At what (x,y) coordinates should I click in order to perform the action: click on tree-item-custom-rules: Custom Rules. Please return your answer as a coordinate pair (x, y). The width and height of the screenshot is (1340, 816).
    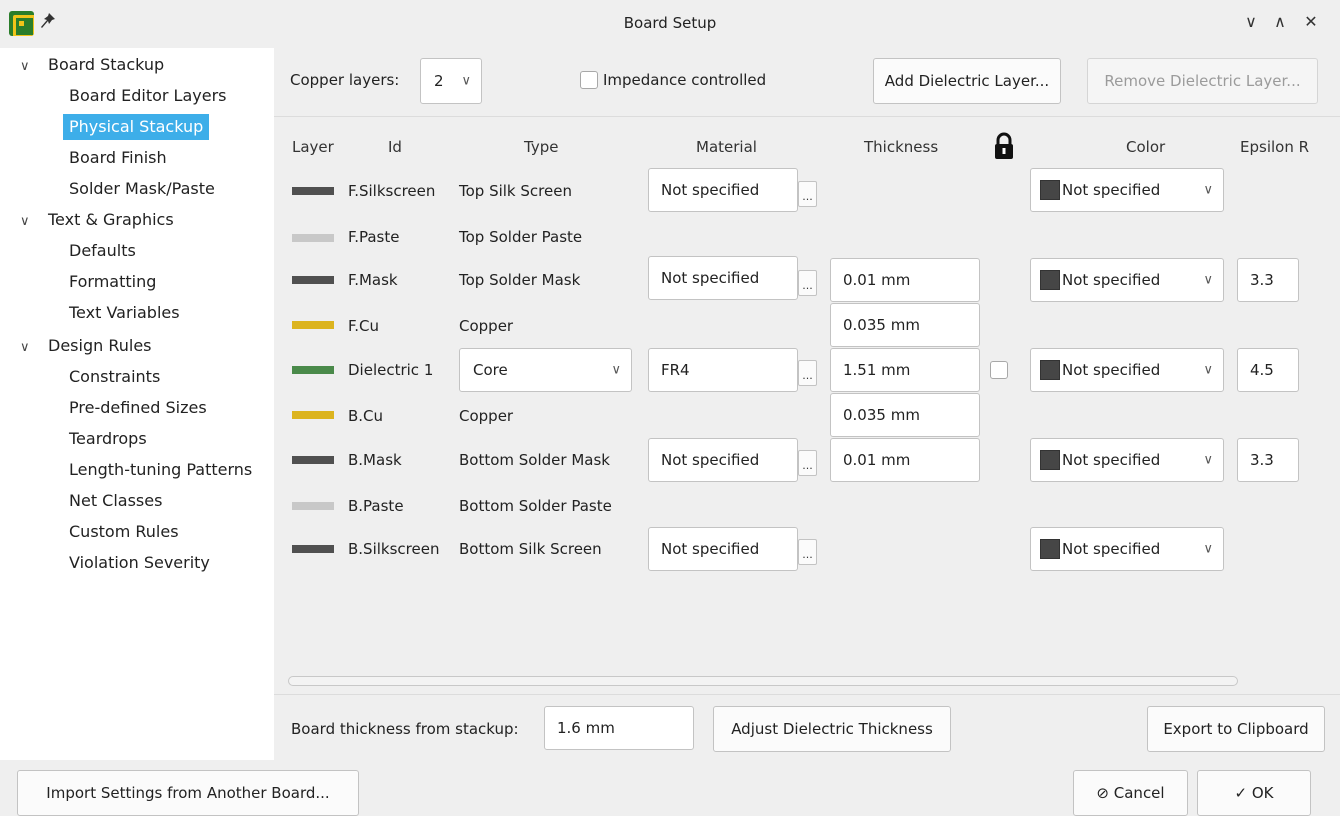
    Looking at the image, I should click on (124, 532).